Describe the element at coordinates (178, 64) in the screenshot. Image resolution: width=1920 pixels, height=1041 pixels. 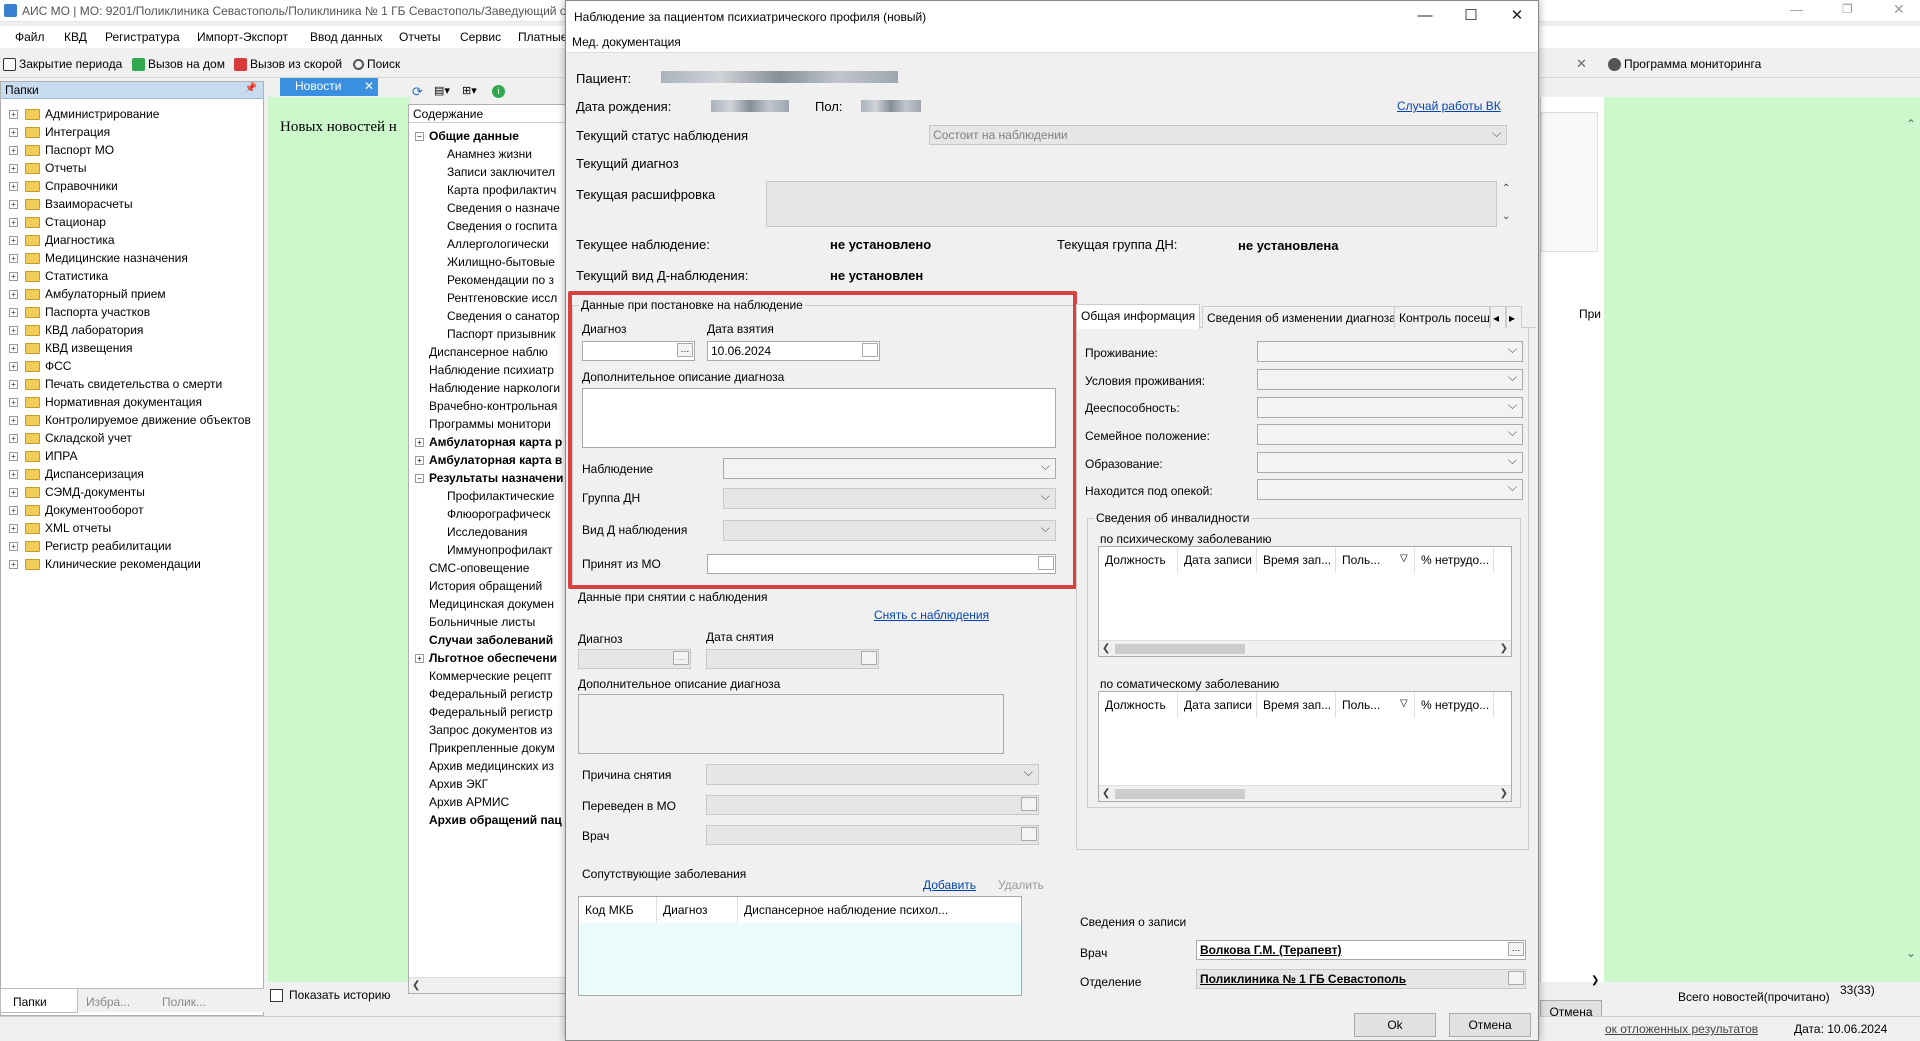
I see `home-call-button: Вызов на дом` at that location.